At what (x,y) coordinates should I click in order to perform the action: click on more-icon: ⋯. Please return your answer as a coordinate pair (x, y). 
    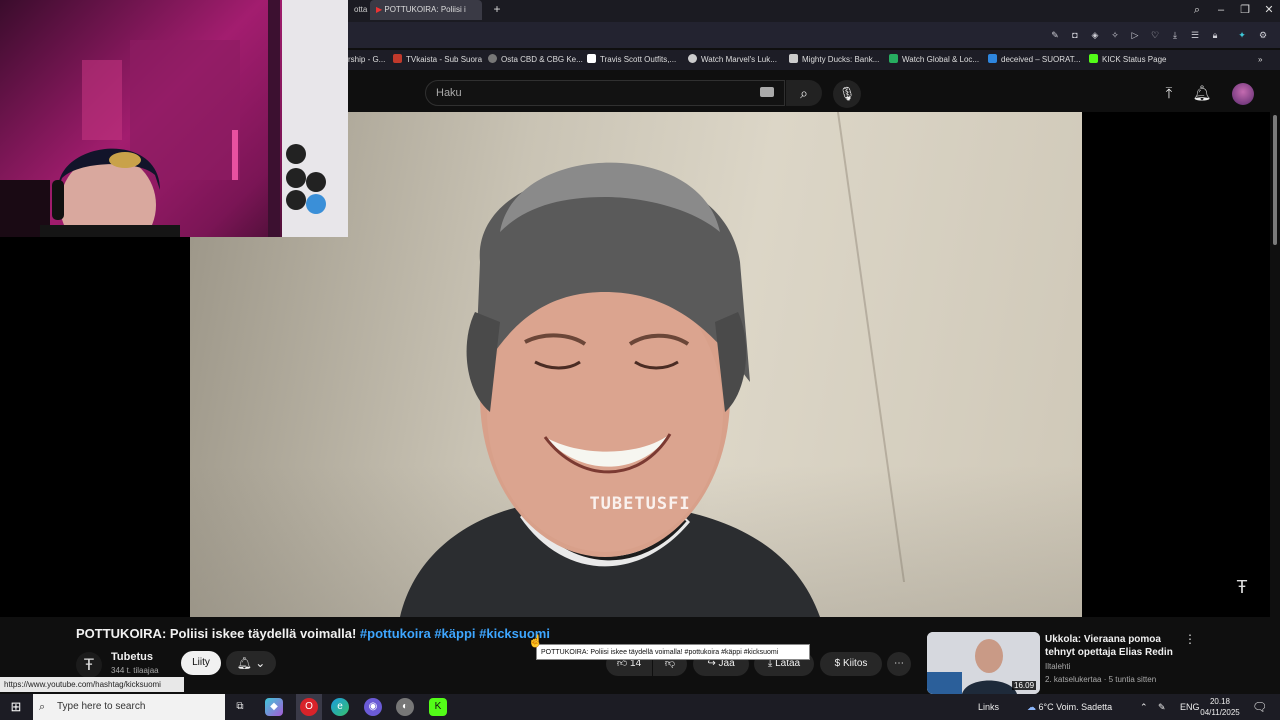
    Looking at the image, I should click on (899, 663).